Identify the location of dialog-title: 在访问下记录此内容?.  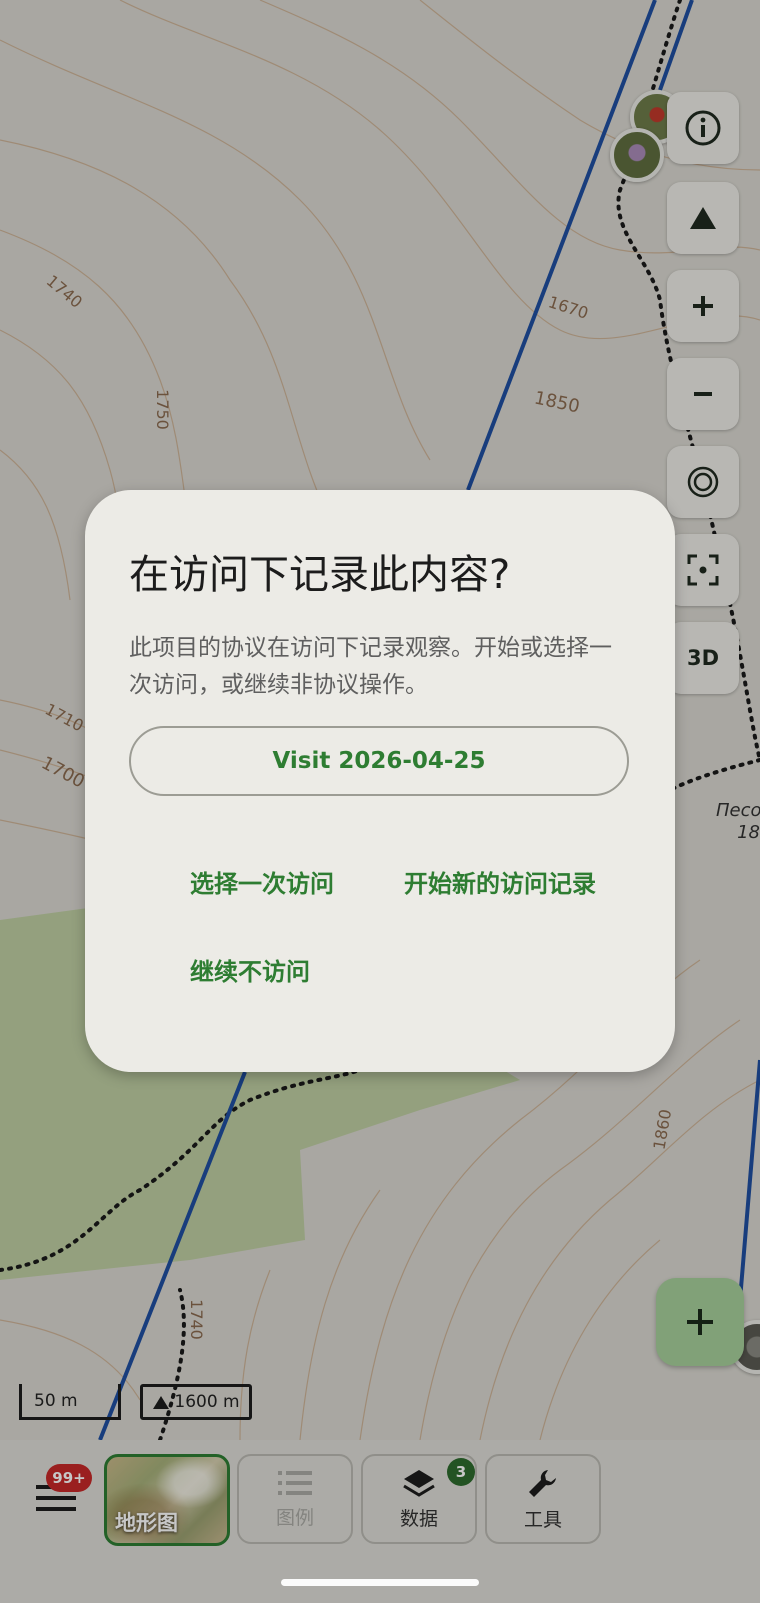
(320, 575).